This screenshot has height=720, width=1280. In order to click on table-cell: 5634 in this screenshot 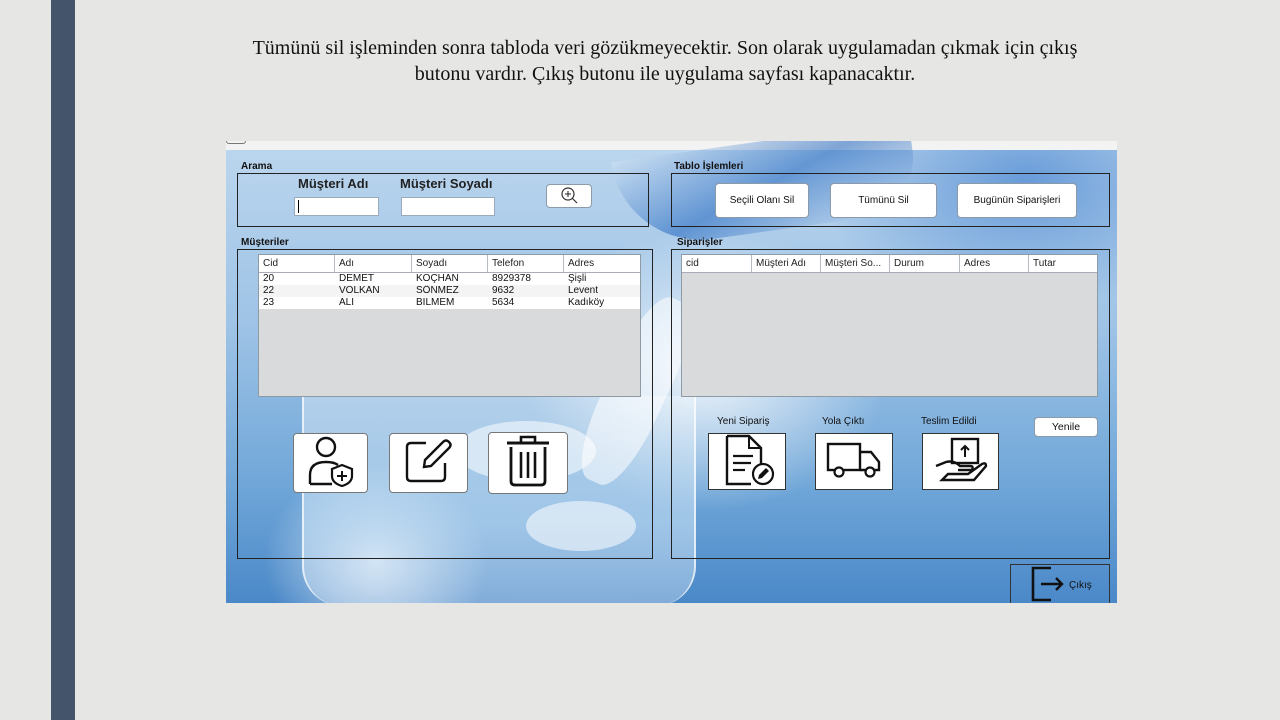, I will do `click(503, 302)`.